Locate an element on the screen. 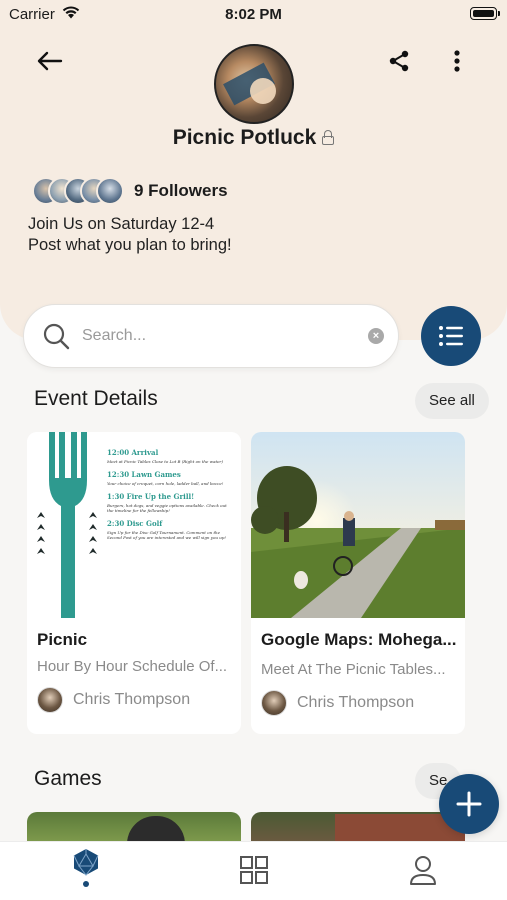 This screenshot has height=900, width=507. clock: 8:02 PM is located at coordinates (253, 14).